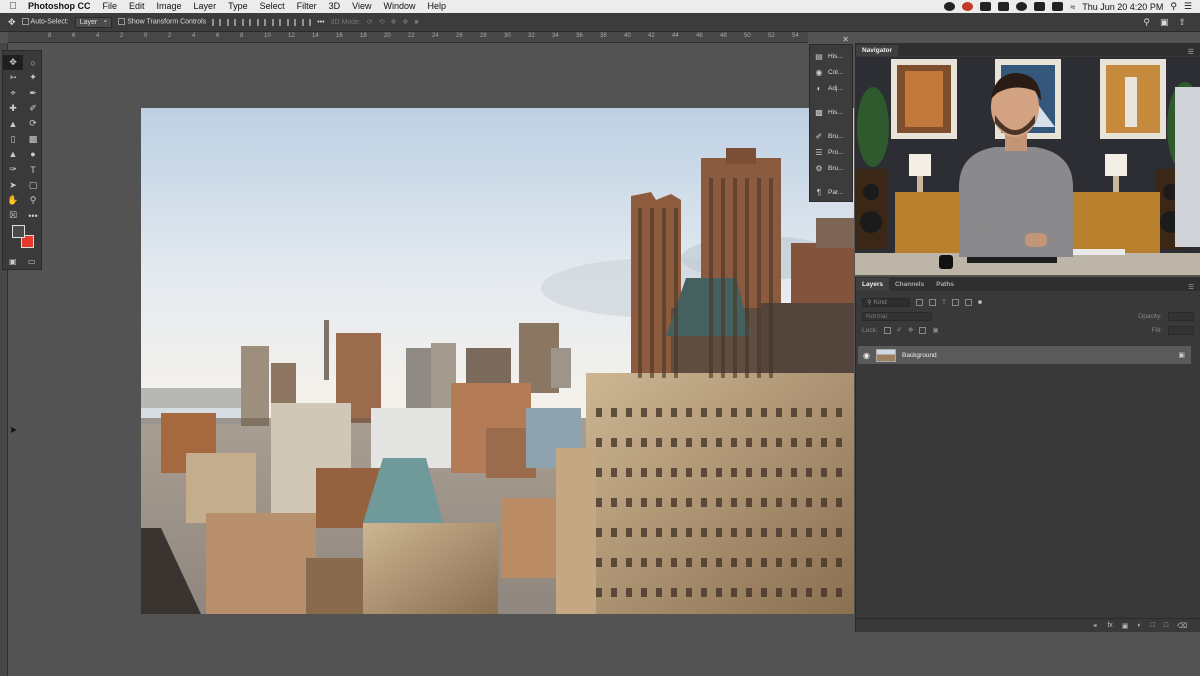  Describe the element at coordinates (33, 123) in the screenshot. I see `history-brush-icon: ⟳` at that location.